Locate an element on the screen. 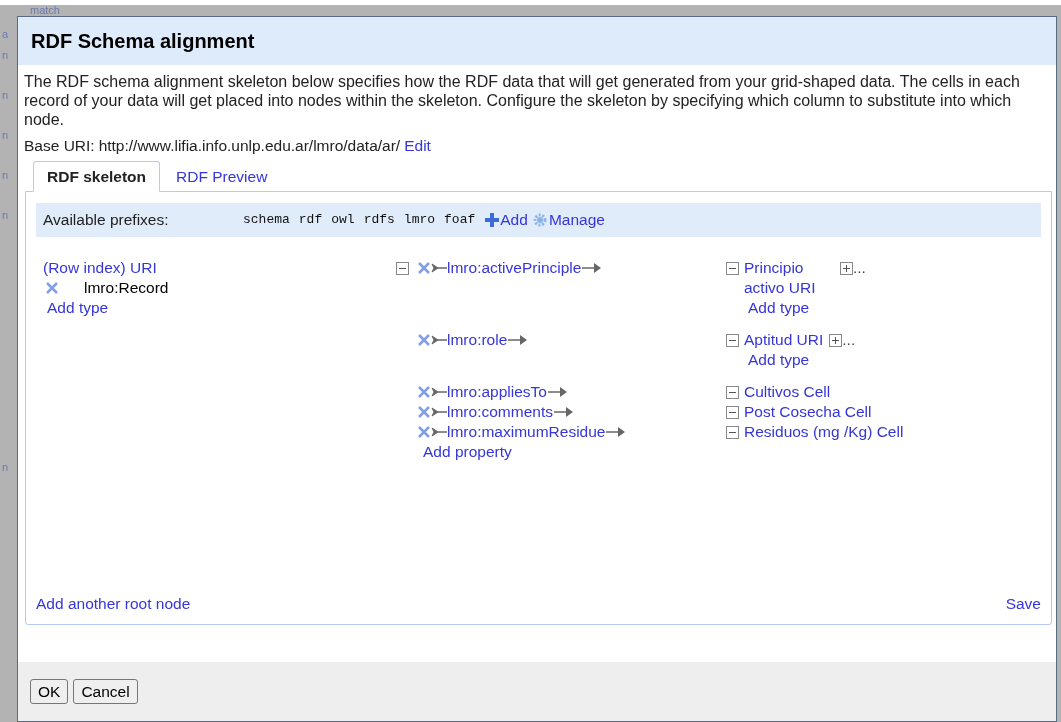  node-link: Cultivos Cell is located at coordinates (787, 392).